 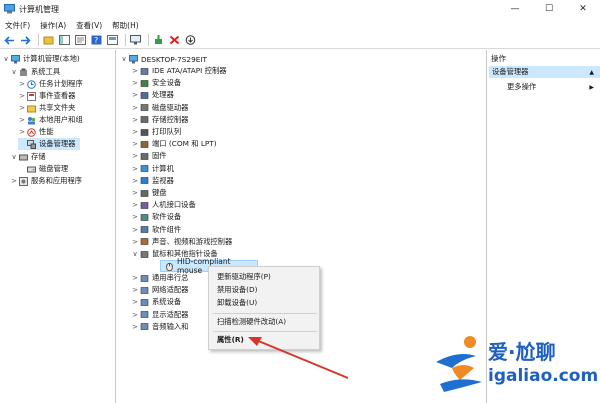 I want to click on watermark-domain: igaliao.com, so click(x=543, y=376).